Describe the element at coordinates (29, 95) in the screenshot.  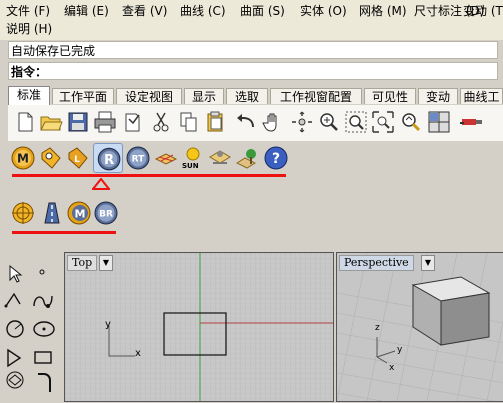
I see `tab-standard: 标准` at that location.